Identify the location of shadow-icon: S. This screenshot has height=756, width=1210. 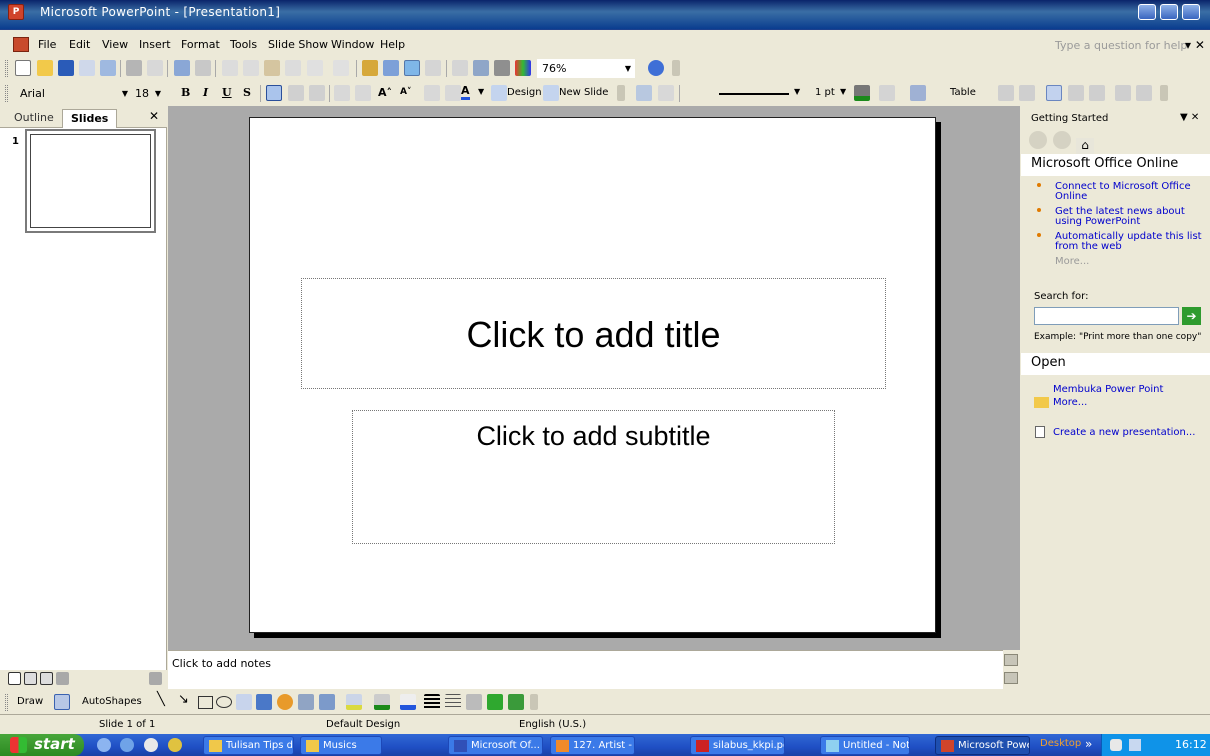
(247, 92).